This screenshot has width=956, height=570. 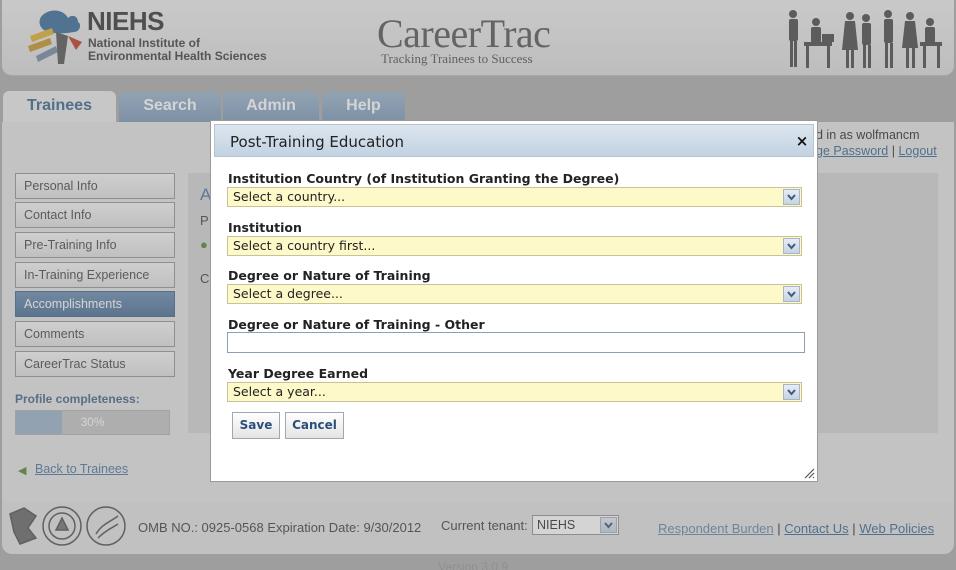 What do you see at coordinates (329, 275) in the screenshot?
I see `degree-label: Degree or Nature of Training` at bounding box center [329, 275].